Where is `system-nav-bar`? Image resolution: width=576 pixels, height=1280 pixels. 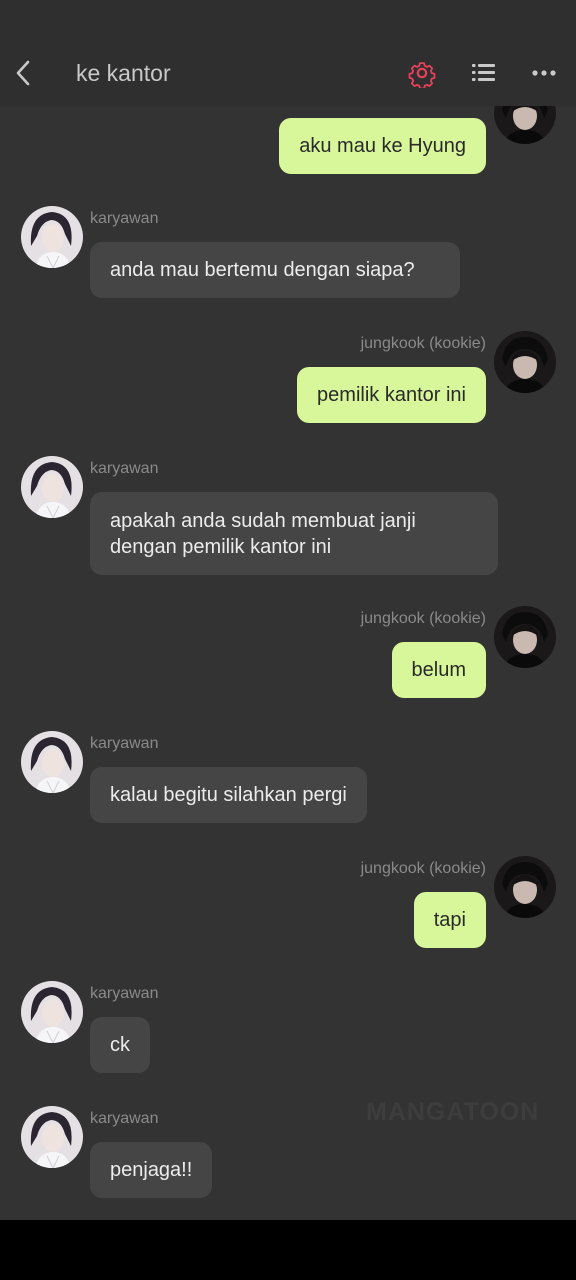 system-nav-bar is located at coordinates (288, 1250).